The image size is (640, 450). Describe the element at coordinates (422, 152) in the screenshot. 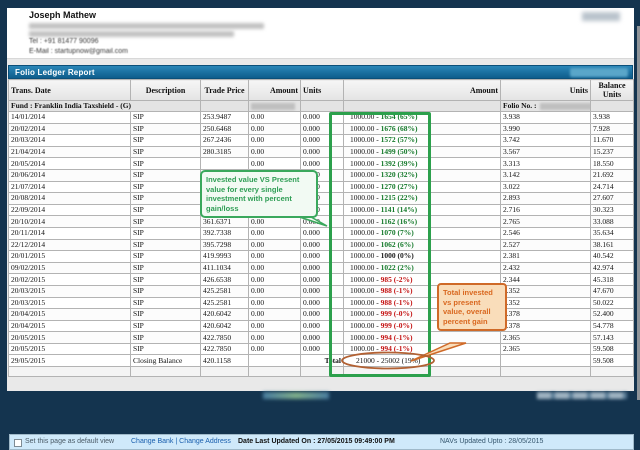

I see `cell-invested-vs-present: 1000.00 - 1499 (50%)` at that location.